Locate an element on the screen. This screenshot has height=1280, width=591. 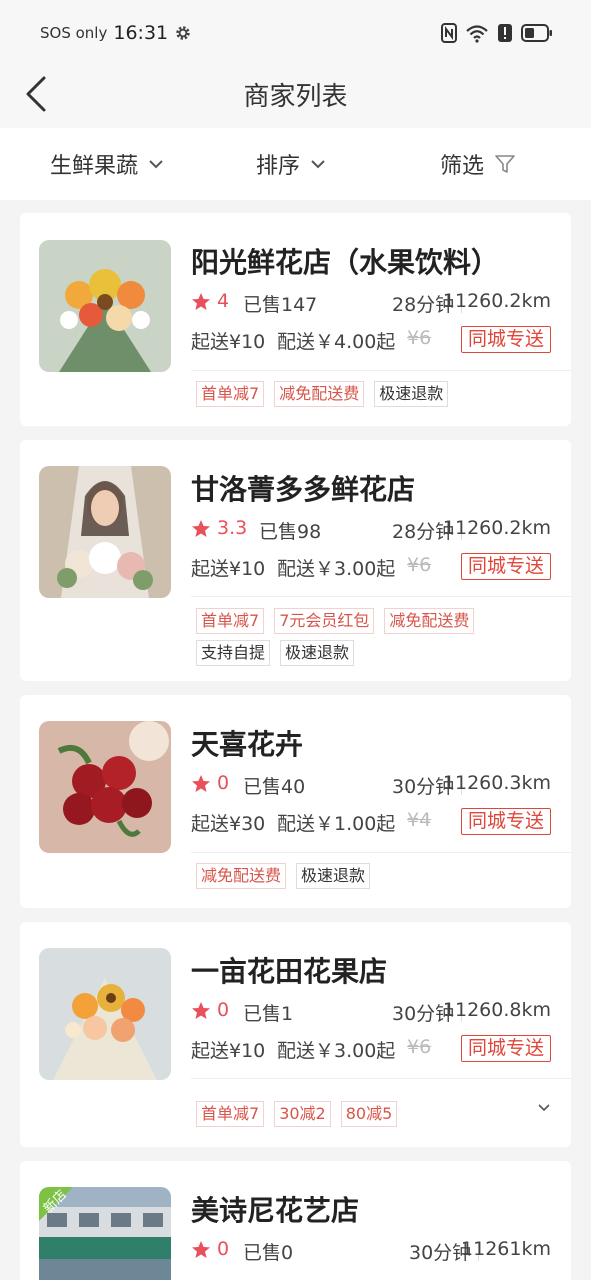
shop-rating: 3.3 is located at coordinates (232, 528).